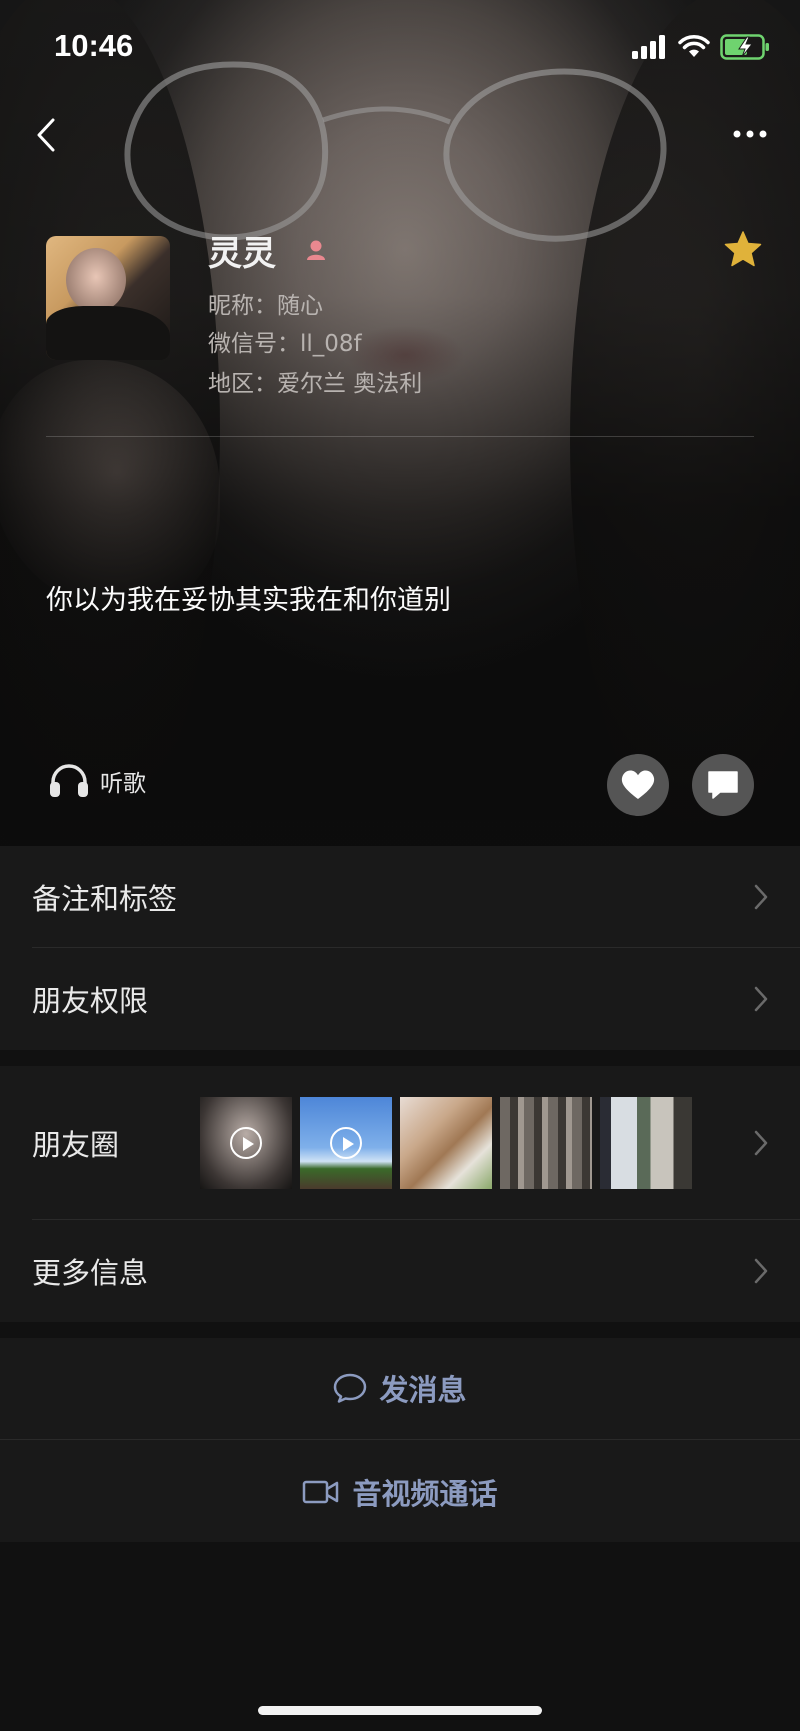 This screenshot has width=800, height=1731. I want to click on video-call-button: 音视频通话, so click(400, 1492).